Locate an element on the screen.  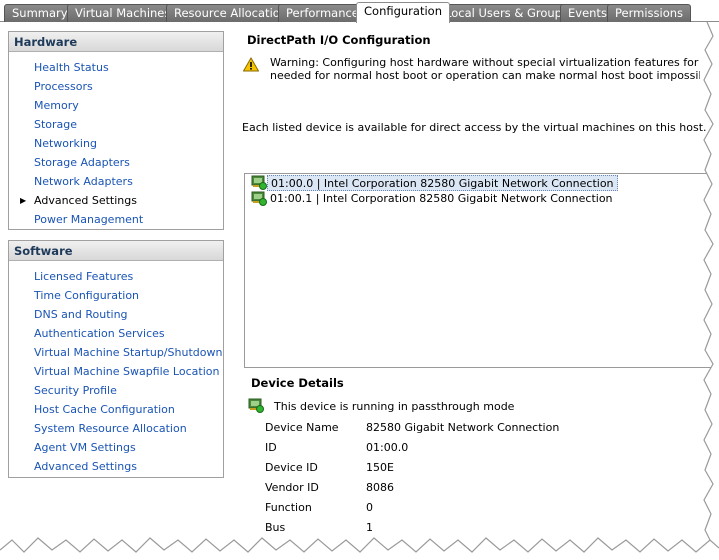
tab-label: Resource Allocation is located at coordinates (231, 13).